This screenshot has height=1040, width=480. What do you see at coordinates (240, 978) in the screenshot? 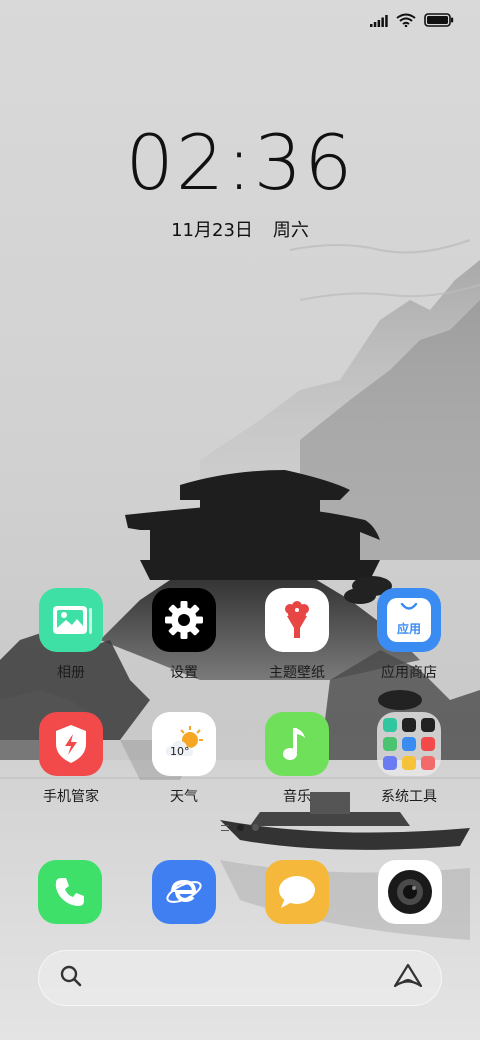
I see `search-bar` at bounding box center [240, 978].